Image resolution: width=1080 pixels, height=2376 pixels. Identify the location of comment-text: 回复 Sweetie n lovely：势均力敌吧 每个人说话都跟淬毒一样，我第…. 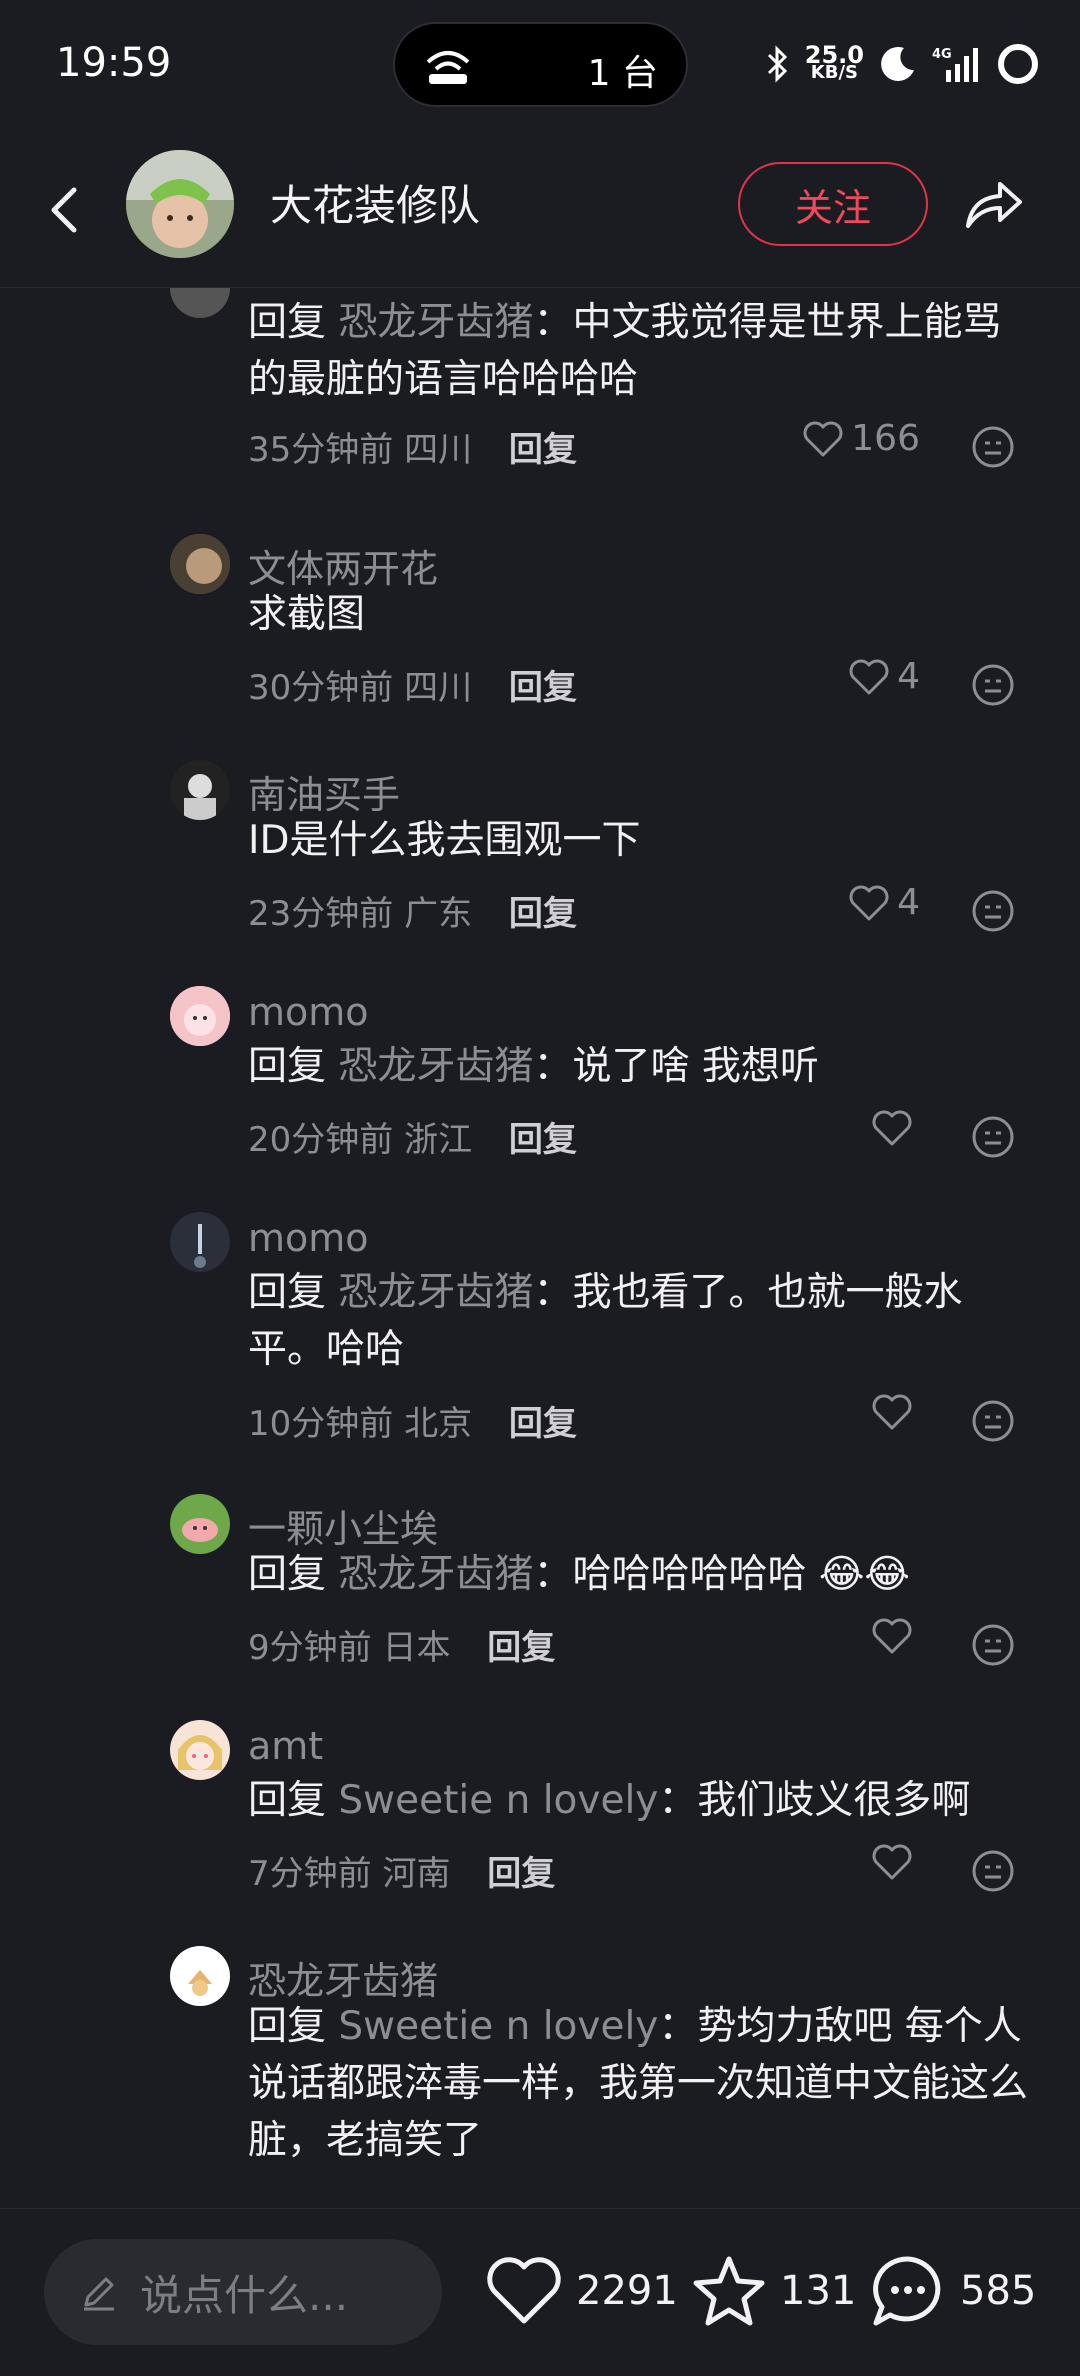
(638, 2083).